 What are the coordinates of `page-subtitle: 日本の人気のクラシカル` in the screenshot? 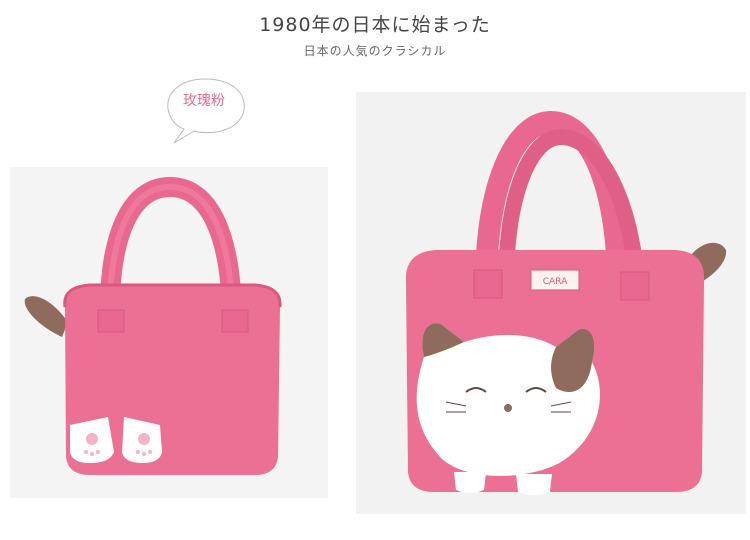 It's located at (375, 51).